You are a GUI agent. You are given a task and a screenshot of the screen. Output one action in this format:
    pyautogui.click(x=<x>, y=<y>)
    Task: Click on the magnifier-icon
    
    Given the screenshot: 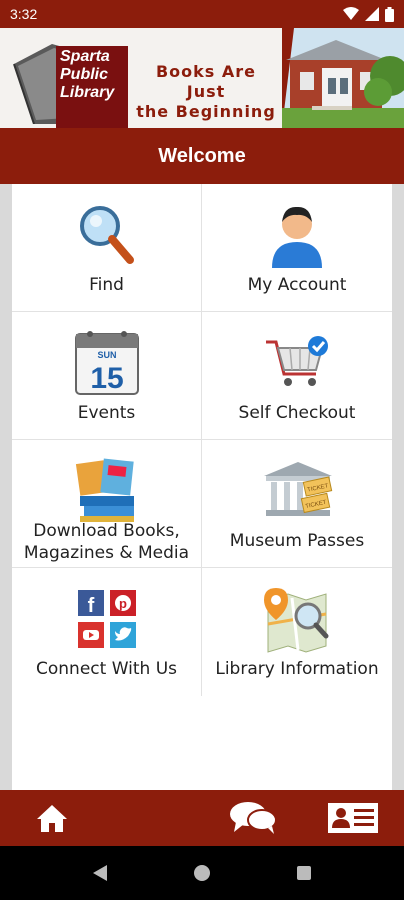 What is the action you would take?
    pyautogui.click(x=106, y=235)
    